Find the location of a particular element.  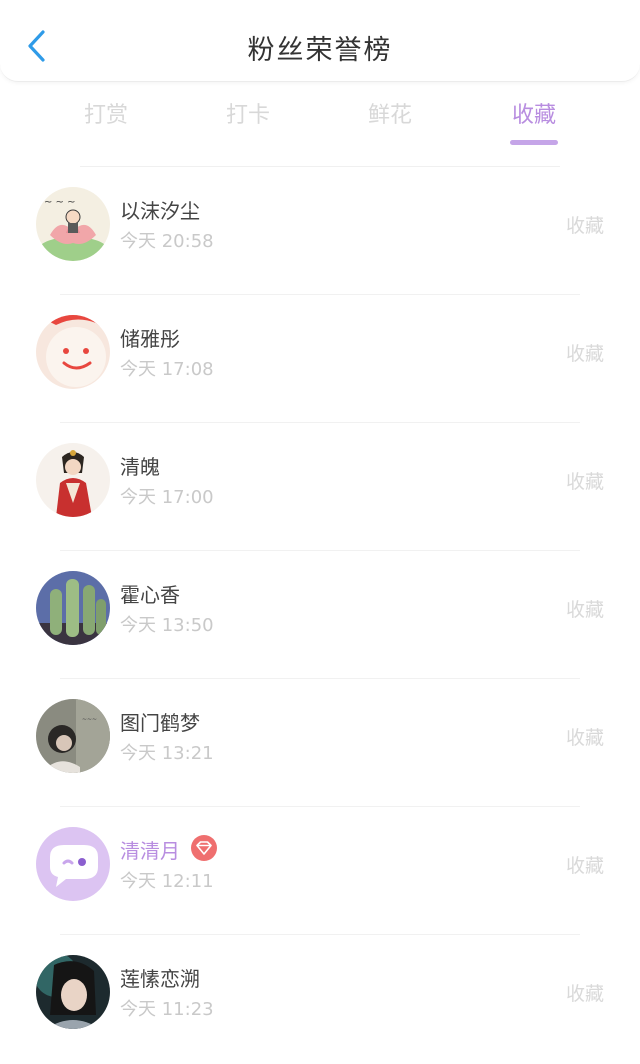

list-item: 霍心香 今天 13:50 收藏 is located at coordinates (320, 615).